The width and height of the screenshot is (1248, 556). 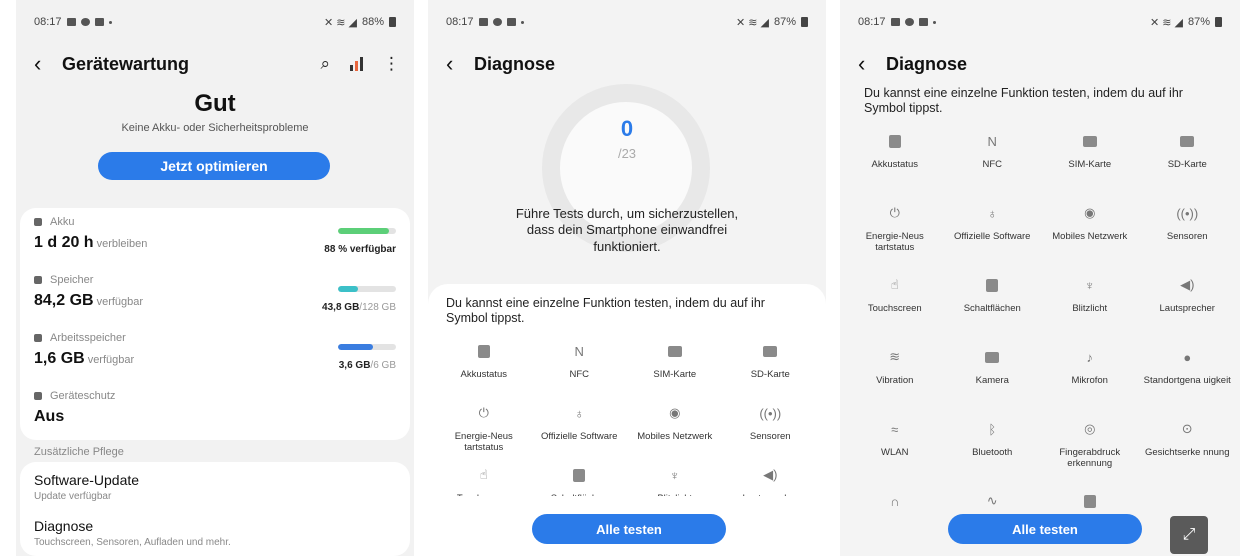 What do you see at coordinates (992, 285) in the screenshot?
I see `buttons-icon` at bounding box center [992, 285].